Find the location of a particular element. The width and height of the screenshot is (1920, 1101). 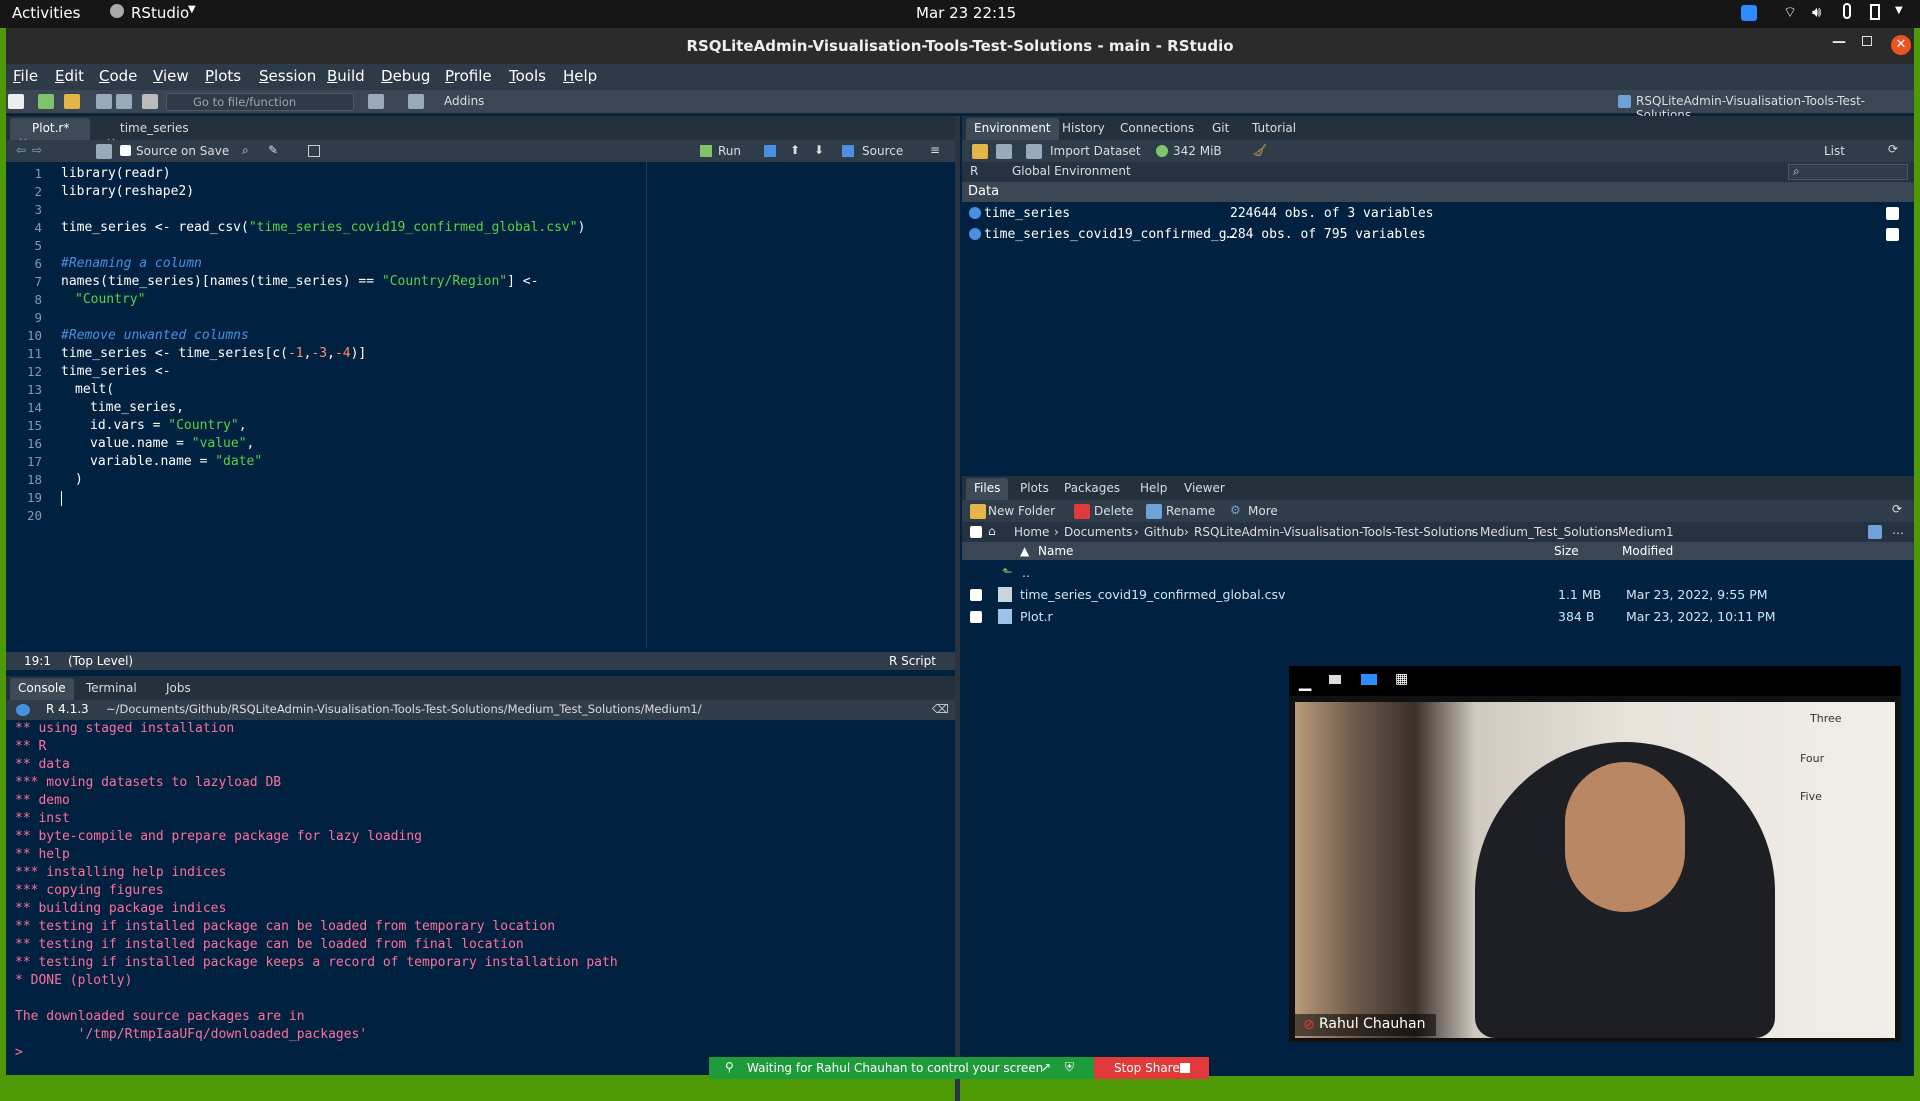

git-icon is located at coordinates (376, 101).